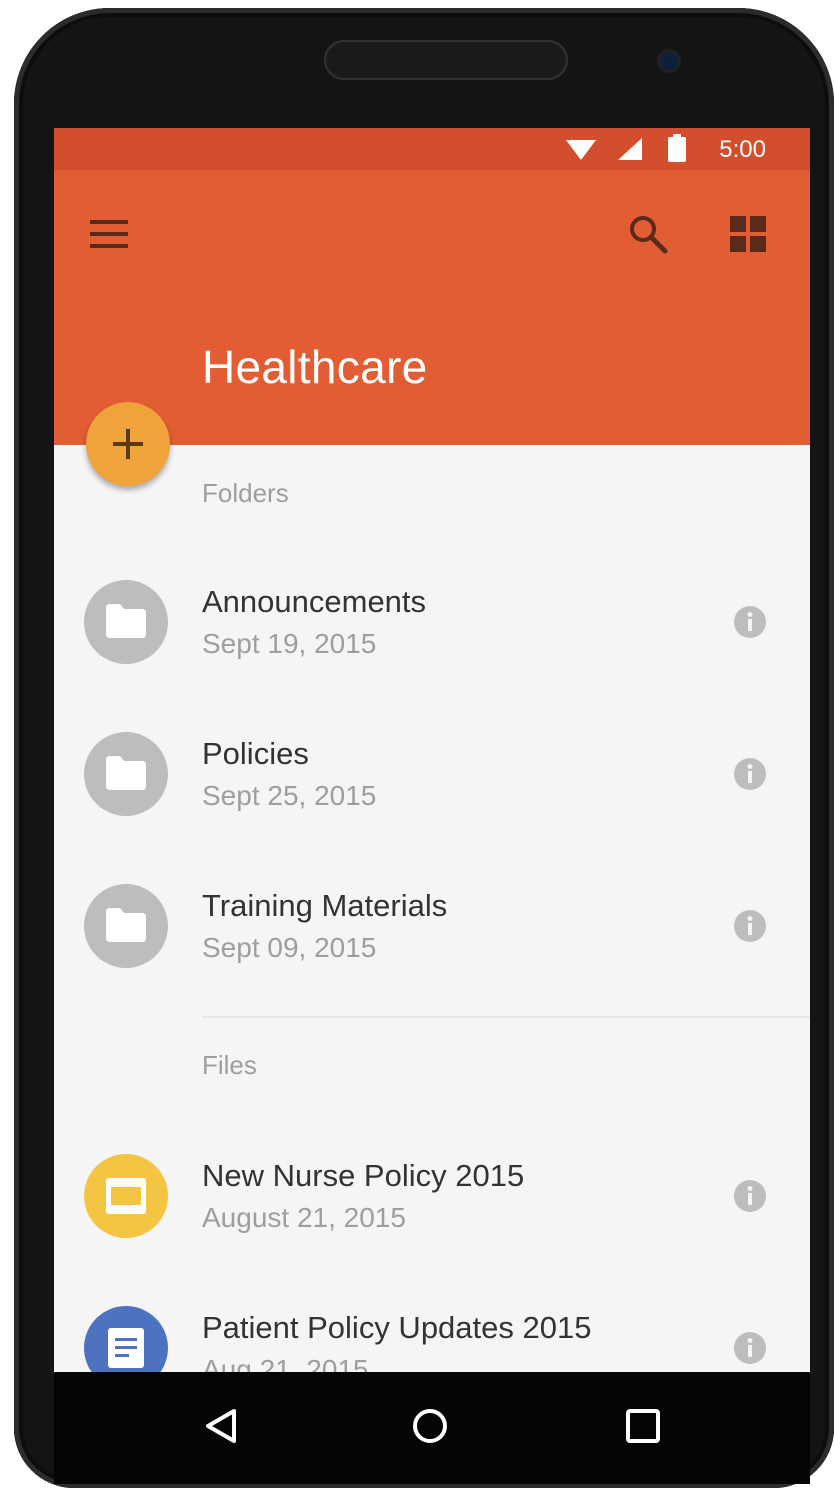 This screenshot has width=835, height=1495. I want to click on document-icon, so click(126, 1348).